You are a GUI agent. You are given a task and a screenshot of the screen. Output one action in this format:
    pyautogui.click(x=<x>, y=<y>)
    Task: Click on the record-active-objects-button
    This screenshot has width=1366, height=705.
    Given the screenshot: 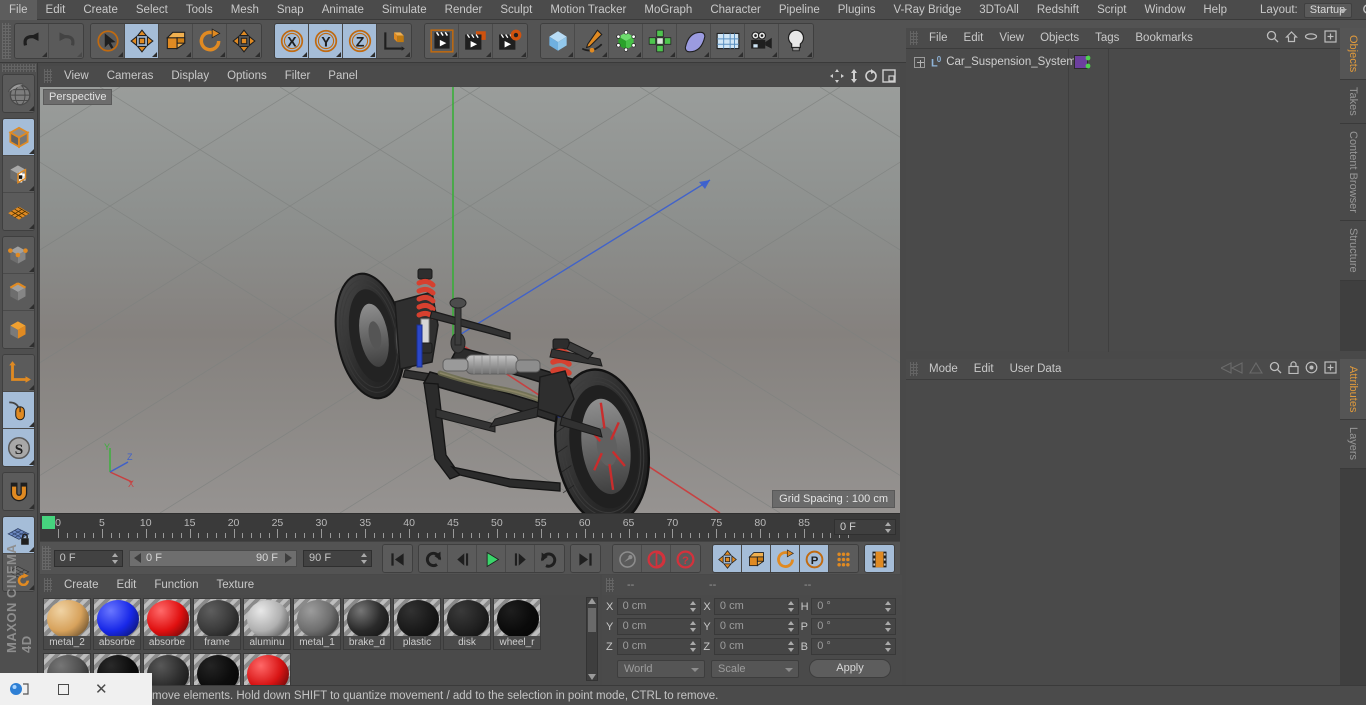 What is the action you would take?
    pyautogui.click(x=656, y=558)
    